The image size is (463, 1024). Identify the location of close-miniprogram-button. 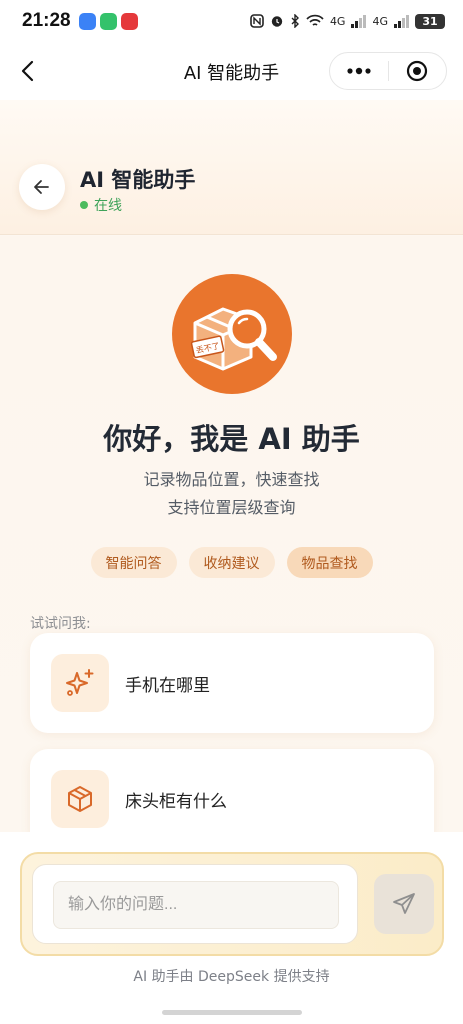
(417, 71).